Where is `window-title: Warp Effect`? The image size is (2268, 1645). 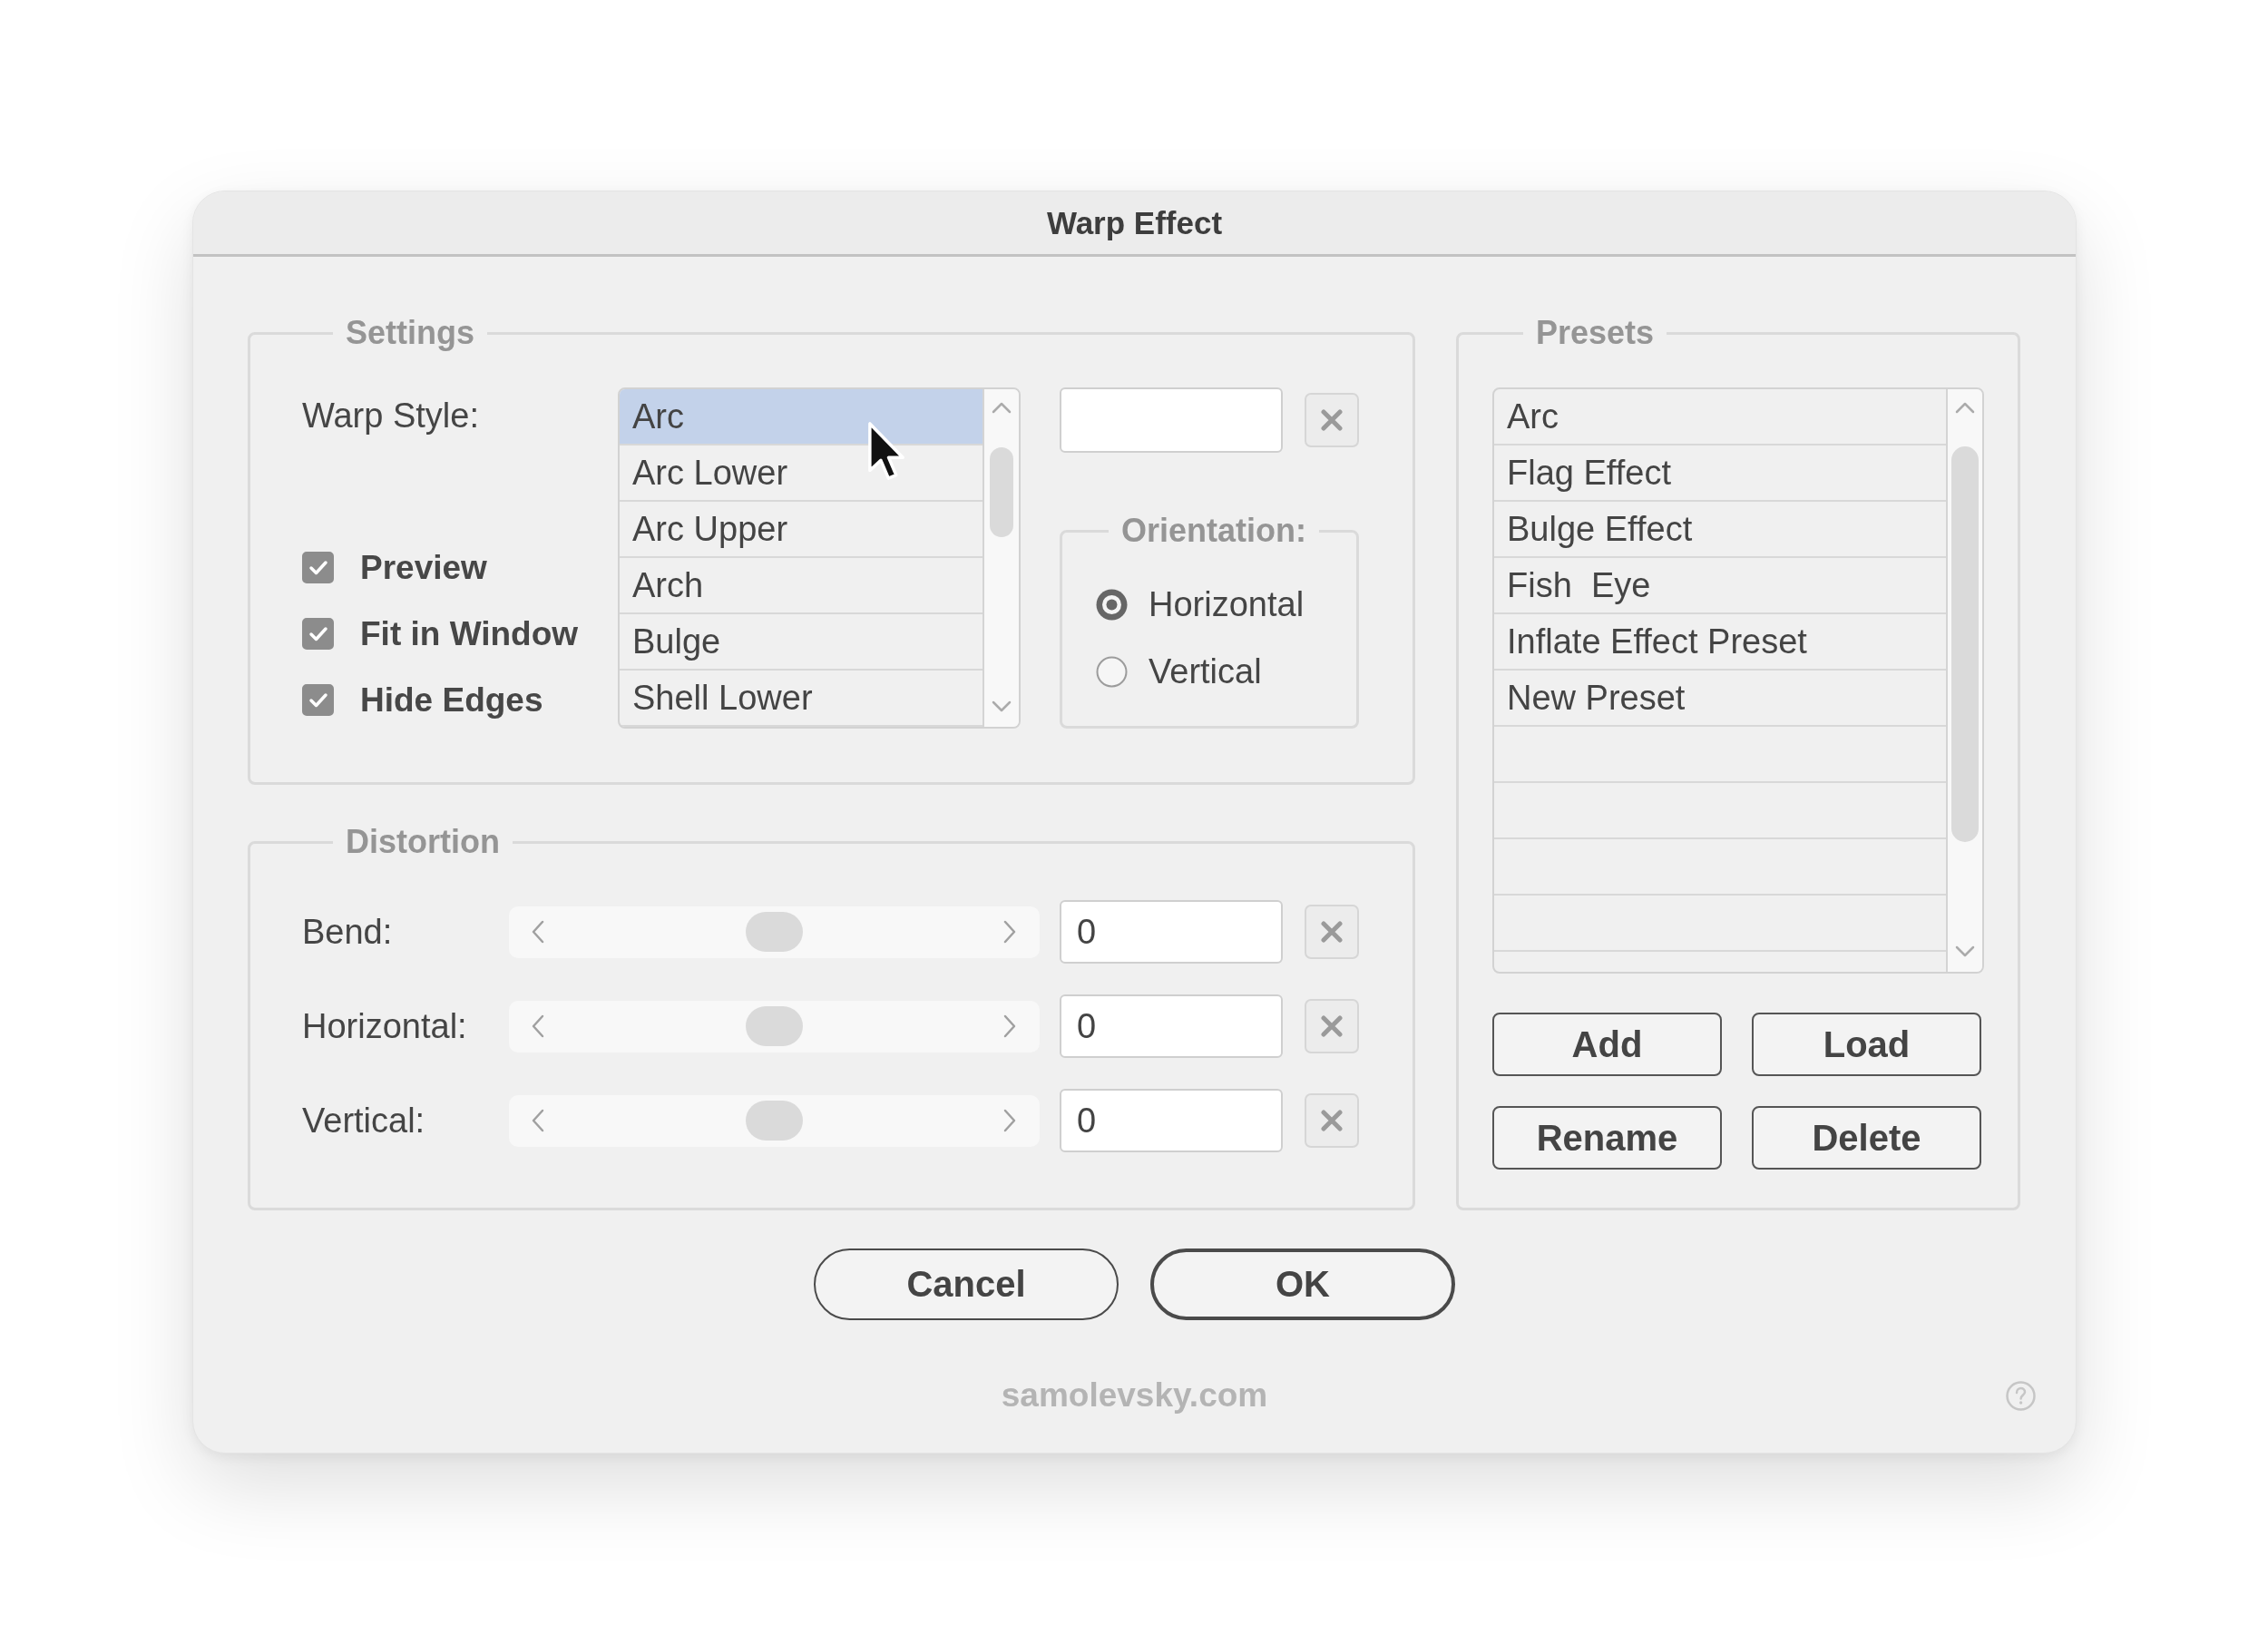
window-title: Warp Effect is located at coordinates (1134, 222).